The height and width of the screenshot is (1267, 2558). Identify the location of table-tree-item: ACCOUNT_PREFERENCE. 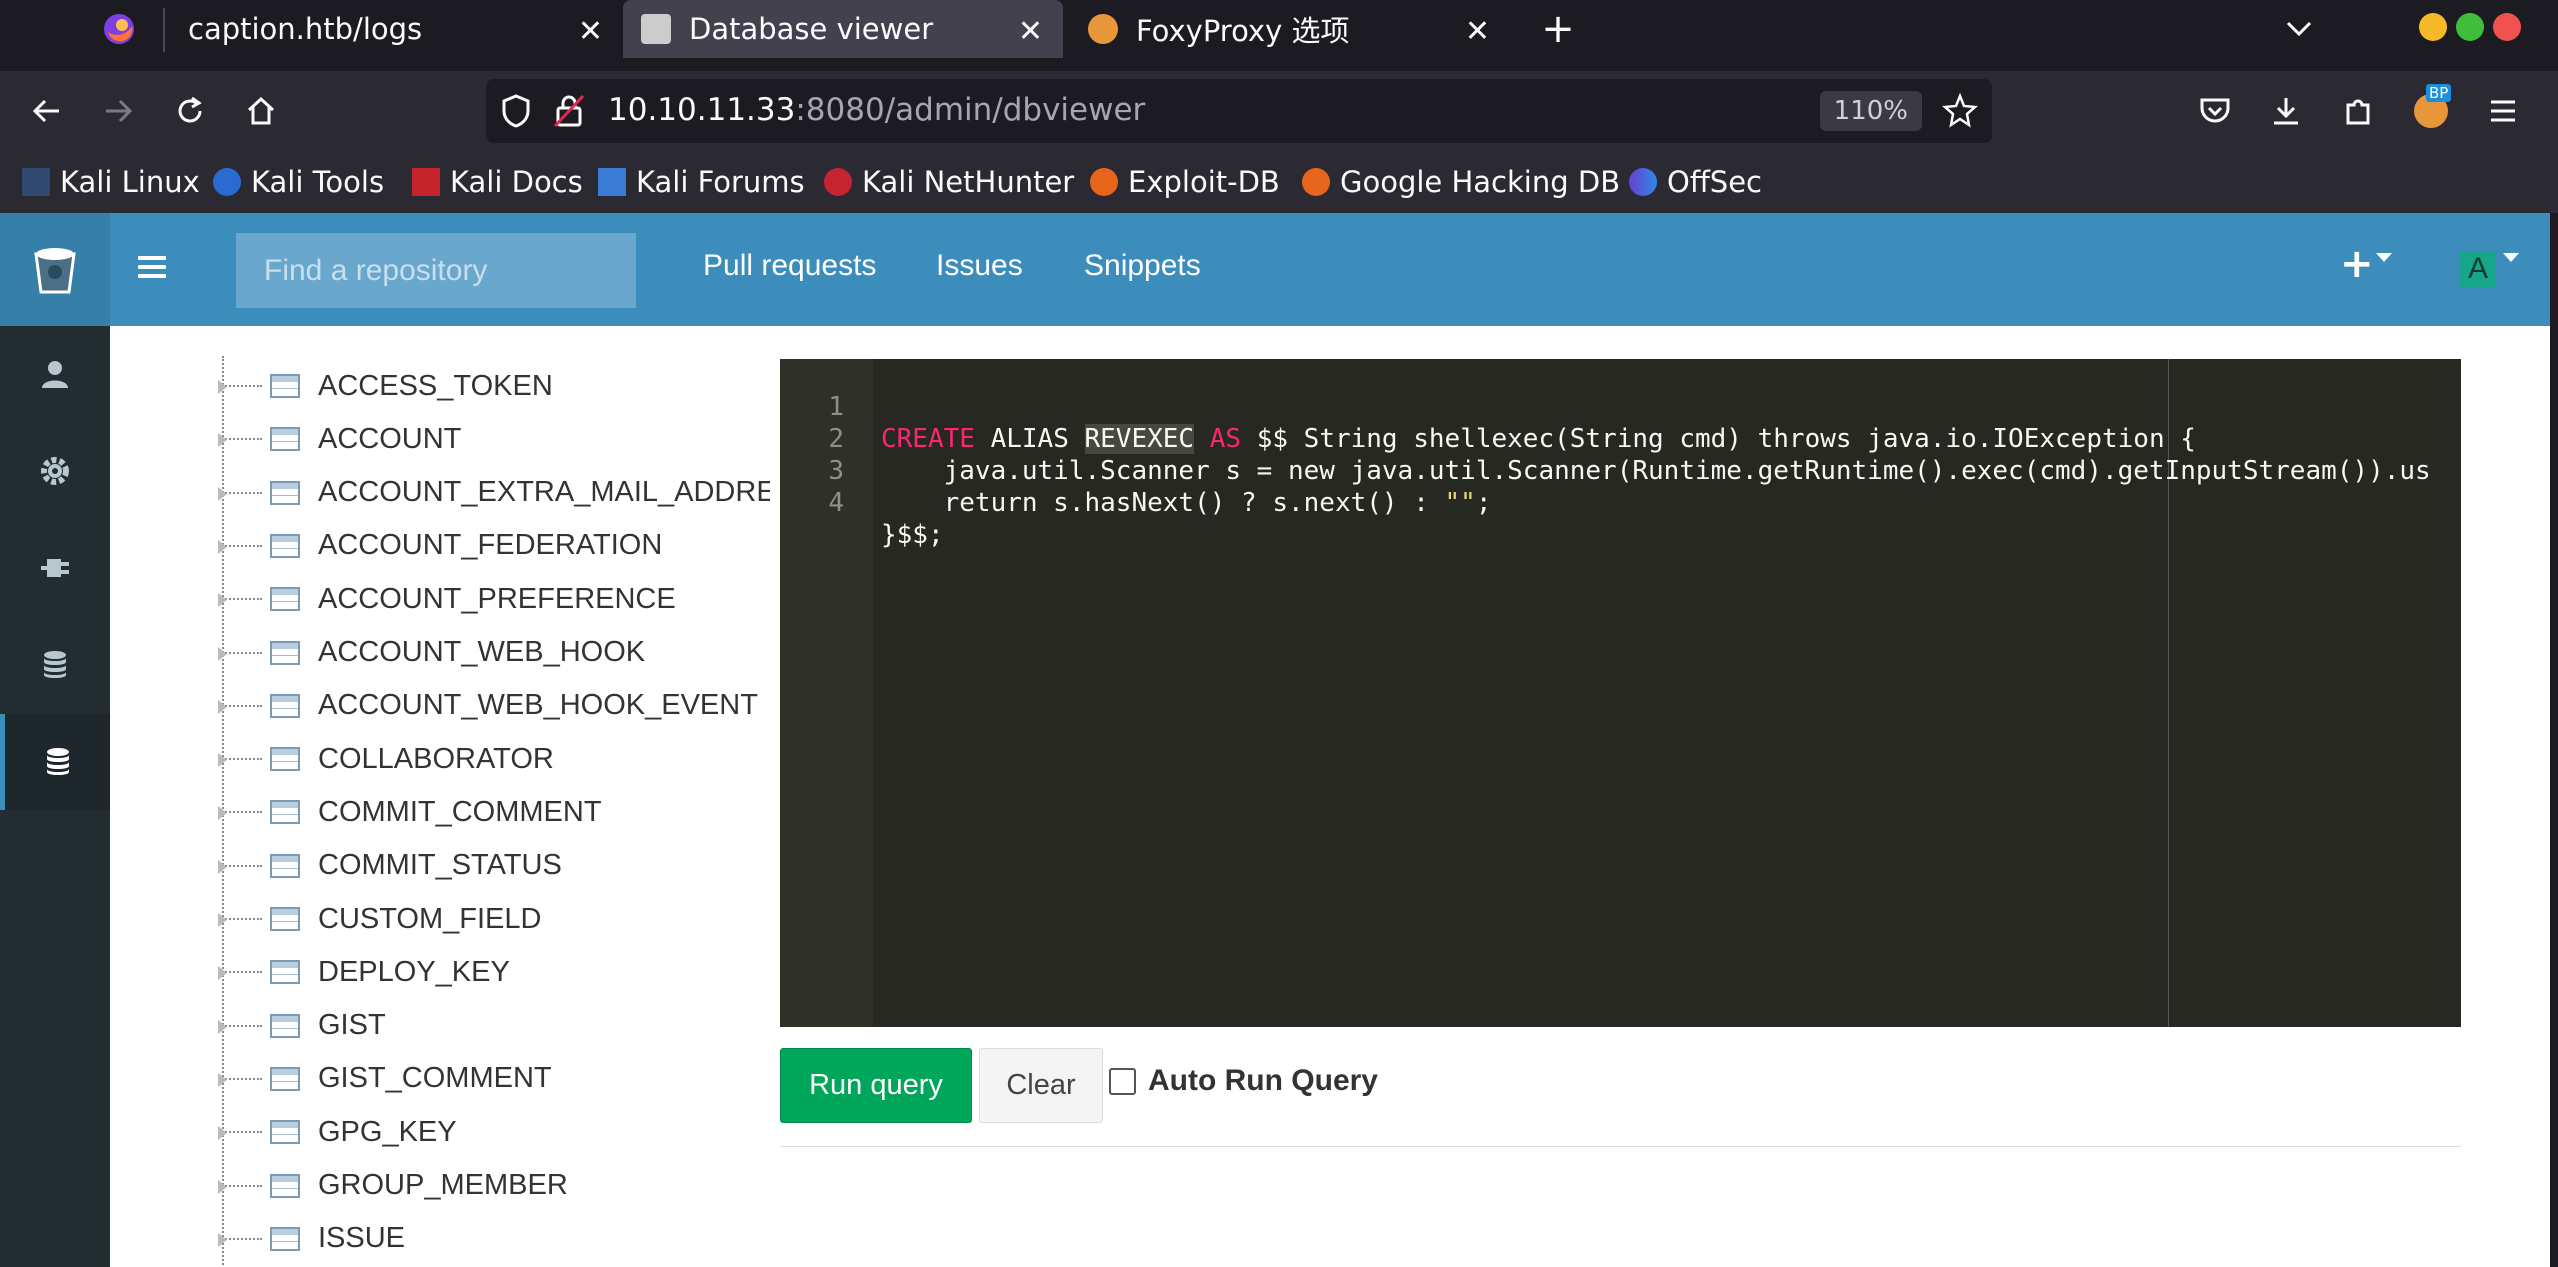
(447, 599).